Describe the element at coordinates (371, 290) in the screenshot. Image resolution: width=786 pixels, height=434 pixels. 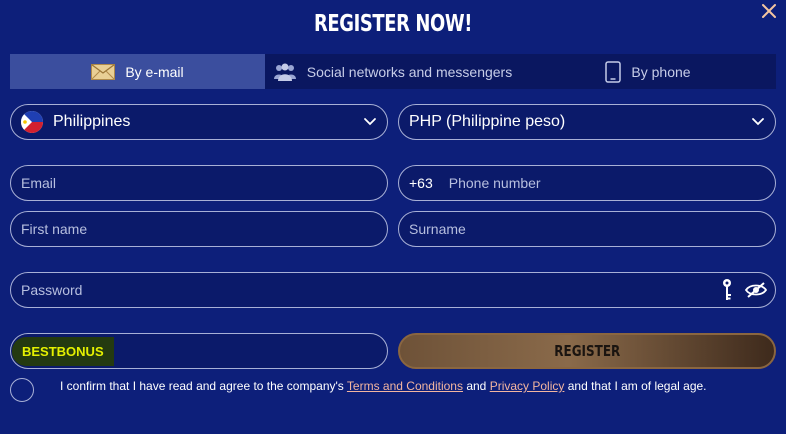
I see `password-input` at that location.